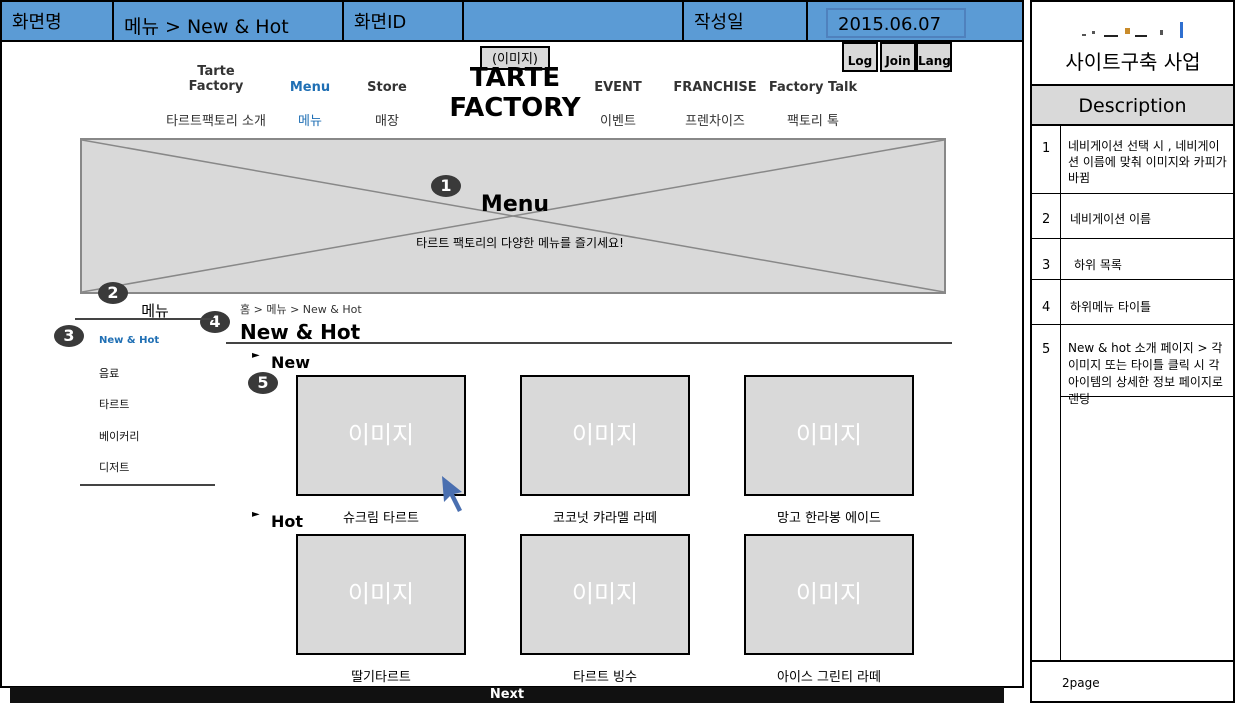 The height and width of the screenshot is (703, 1235). I want to click on section-arrow-new: ►, so click(256, 355).